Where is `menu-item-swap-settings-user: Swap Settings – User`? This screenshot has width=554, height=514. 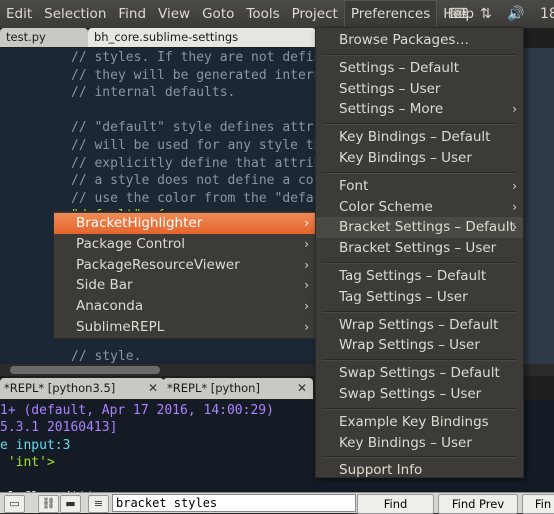 menu-item-swap-settings-user: Swap Settings – User is located at coordinates (419, 394).